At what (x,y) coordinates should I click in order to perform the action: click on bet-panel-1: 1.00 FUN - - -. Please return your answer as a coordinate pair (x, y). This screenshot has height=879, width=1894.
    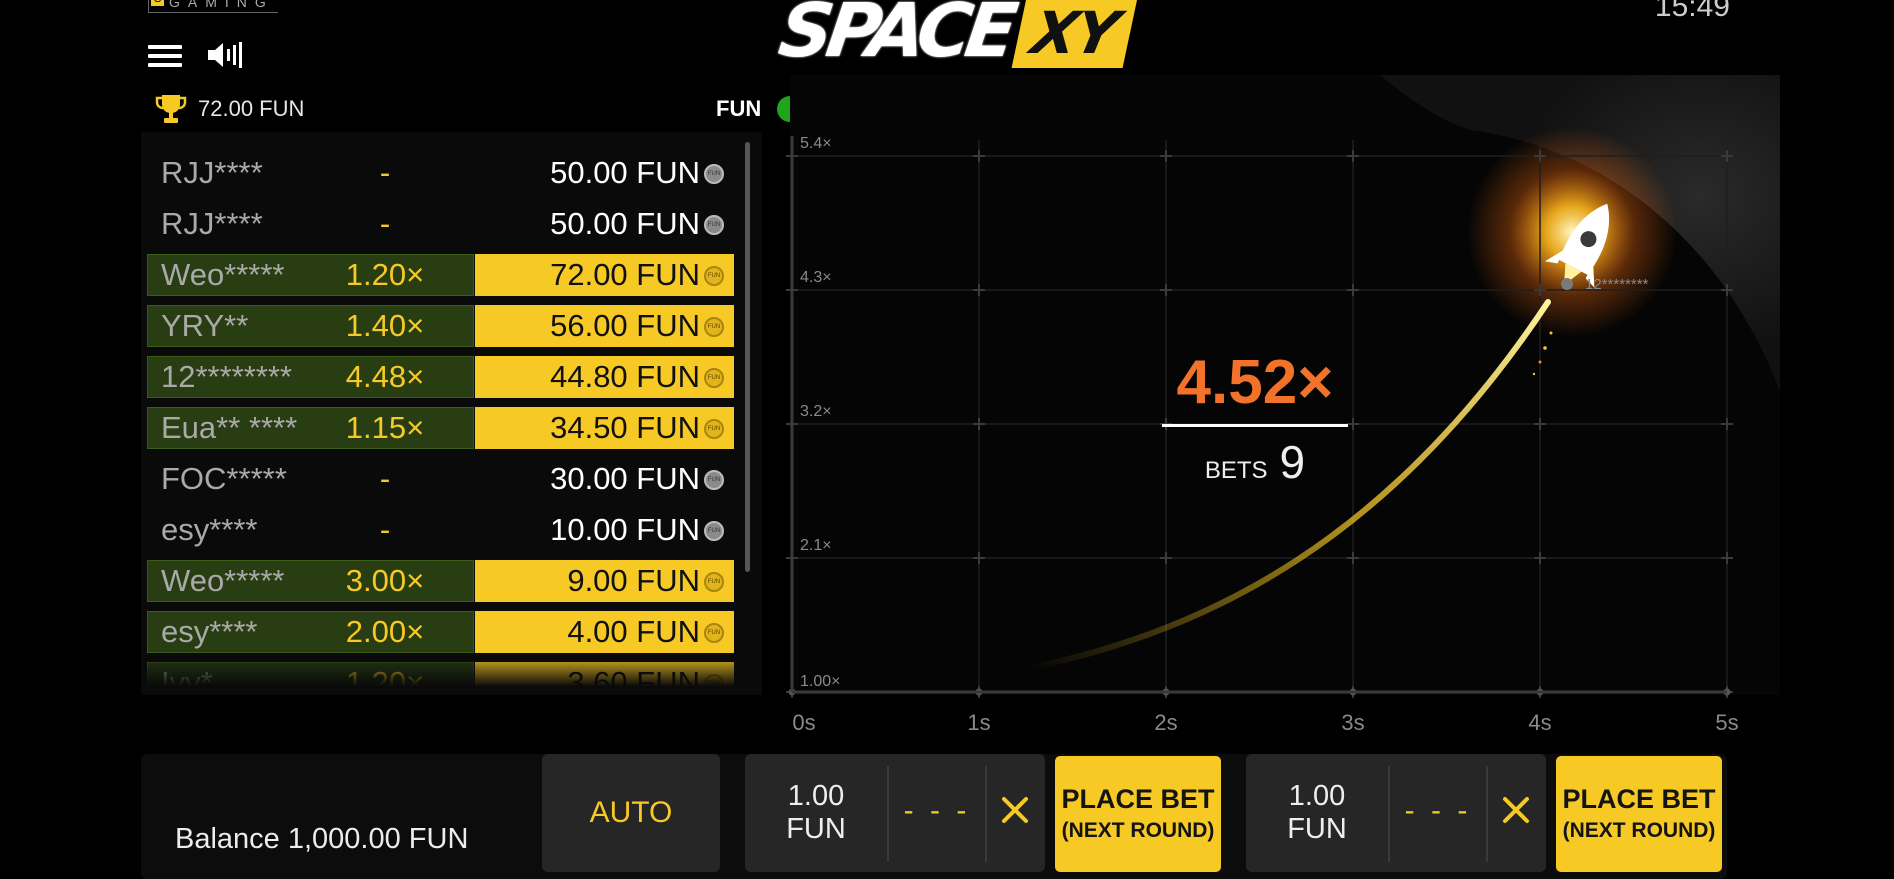
    Looking at the image, I should click on (895, 813).